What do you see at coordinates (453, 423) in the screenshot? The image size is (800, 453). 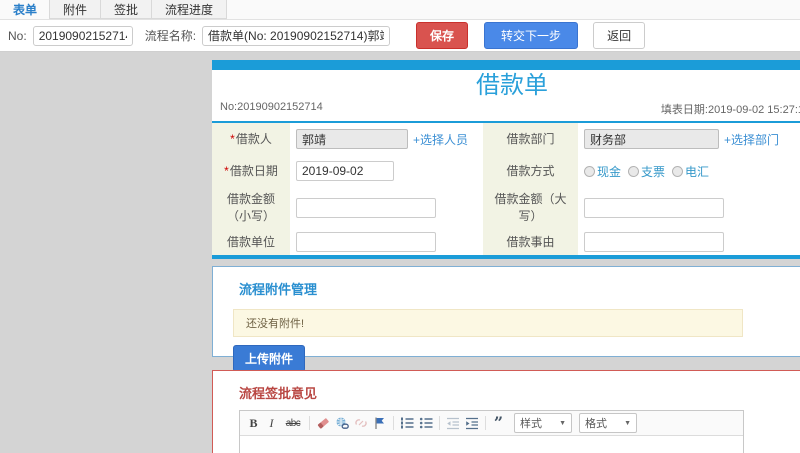 I see `outdent-icon` at bounding box center [453, 423].